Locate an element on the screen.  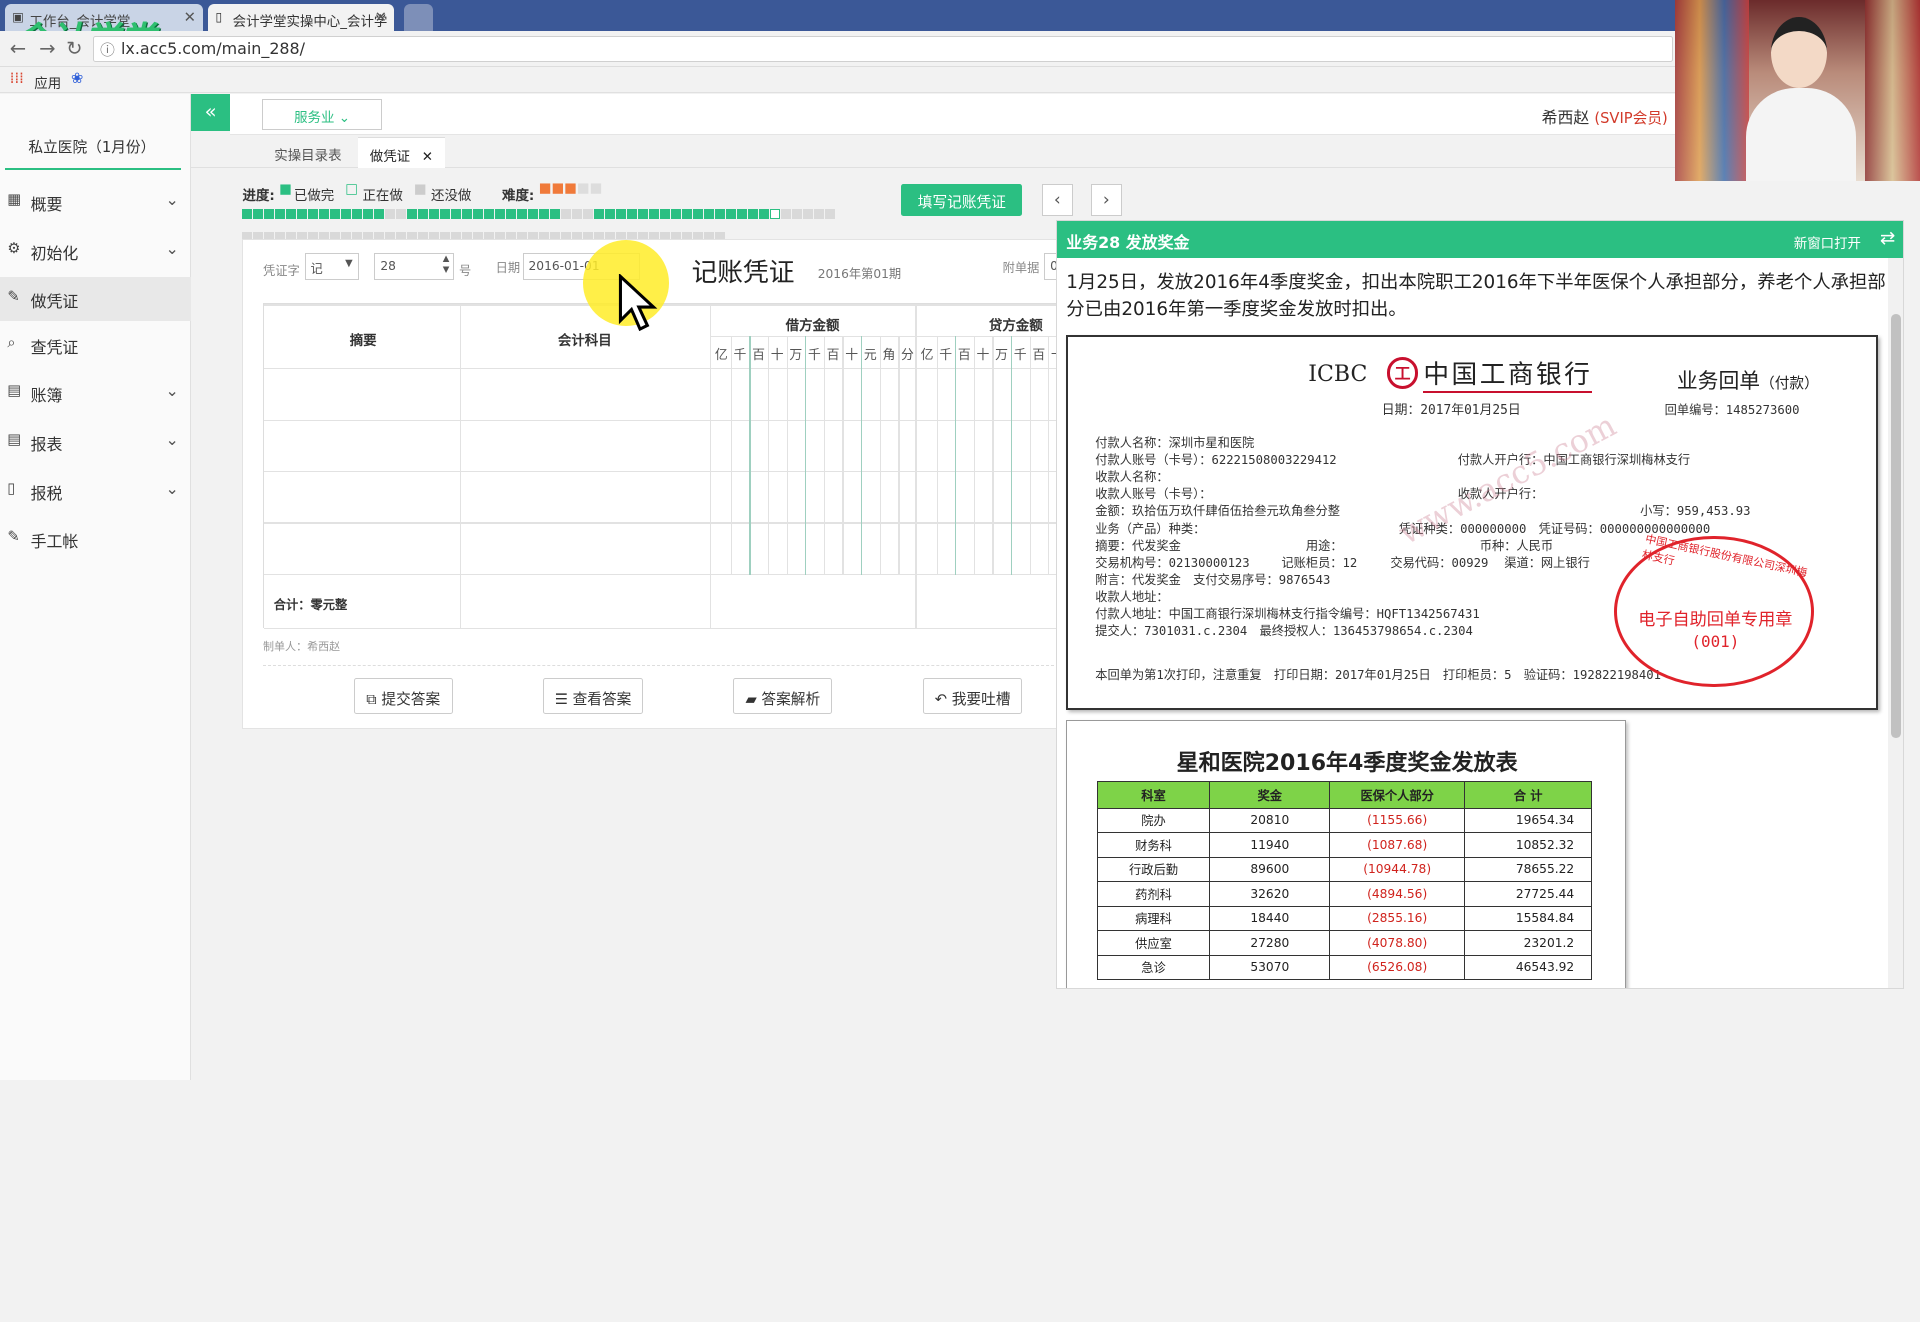
view-answer-button: ☰ 查看答案 is located at coordinates (593, 696).